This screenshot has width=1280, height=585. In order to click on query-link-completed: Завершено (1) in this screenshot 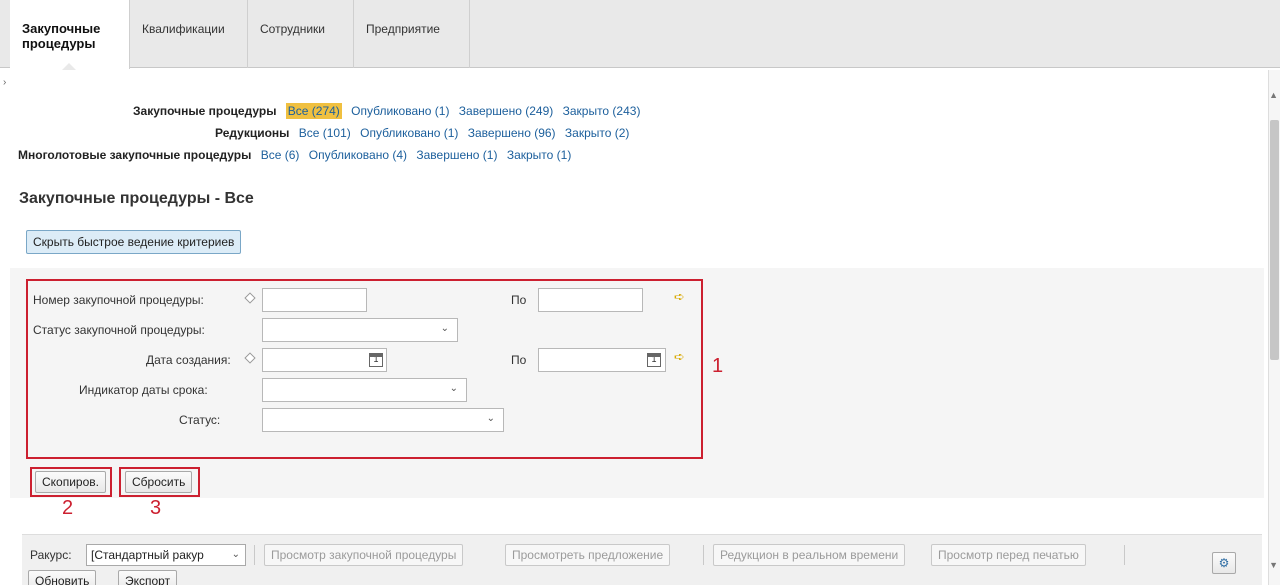, I will do `click(456, 155)`.